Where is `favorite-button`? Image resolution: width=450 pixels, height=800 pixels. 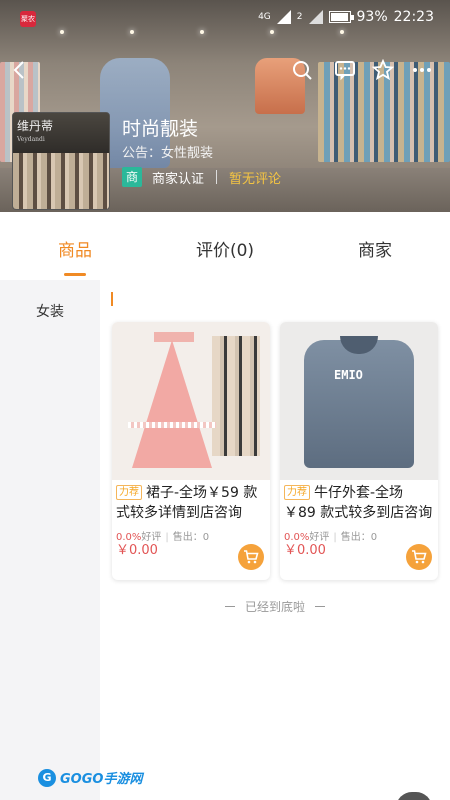
favorite-button is located at coordinates (383, 70).